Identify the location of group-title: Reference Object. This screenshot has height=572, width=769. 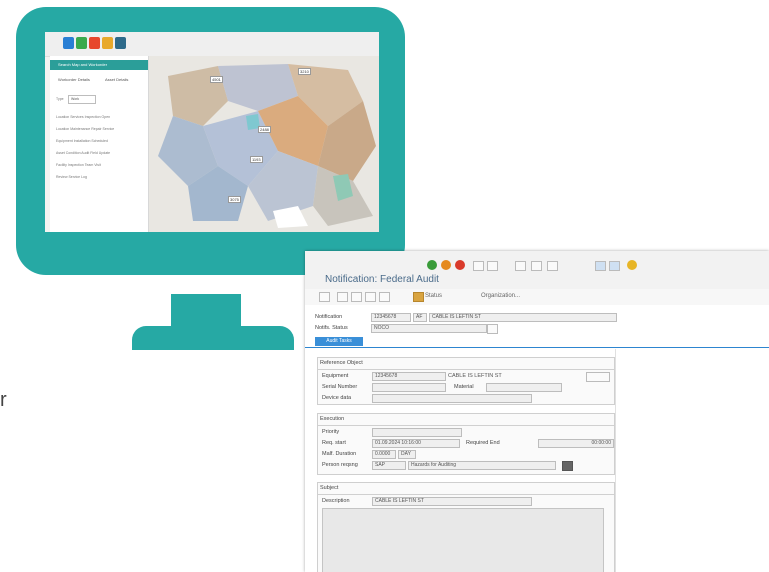
(341, 363).